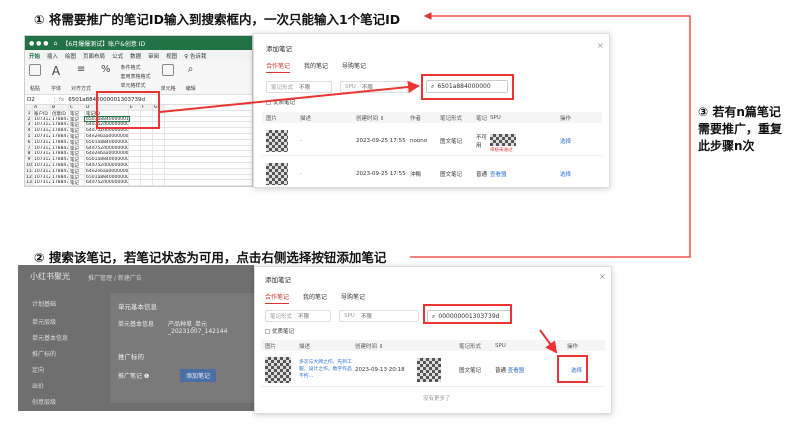  I want to click on arrow-to-select, so click(548, 341).